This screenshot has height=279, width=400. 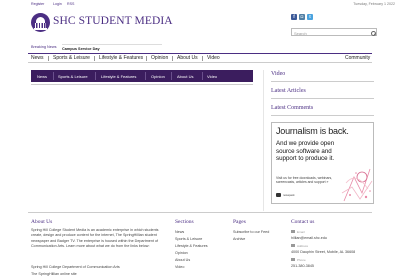 What do you see at coordinates (303, 222) in the screenshot?
I see `footer-contact-heading: Contact us` at bounding box center [303, 222].